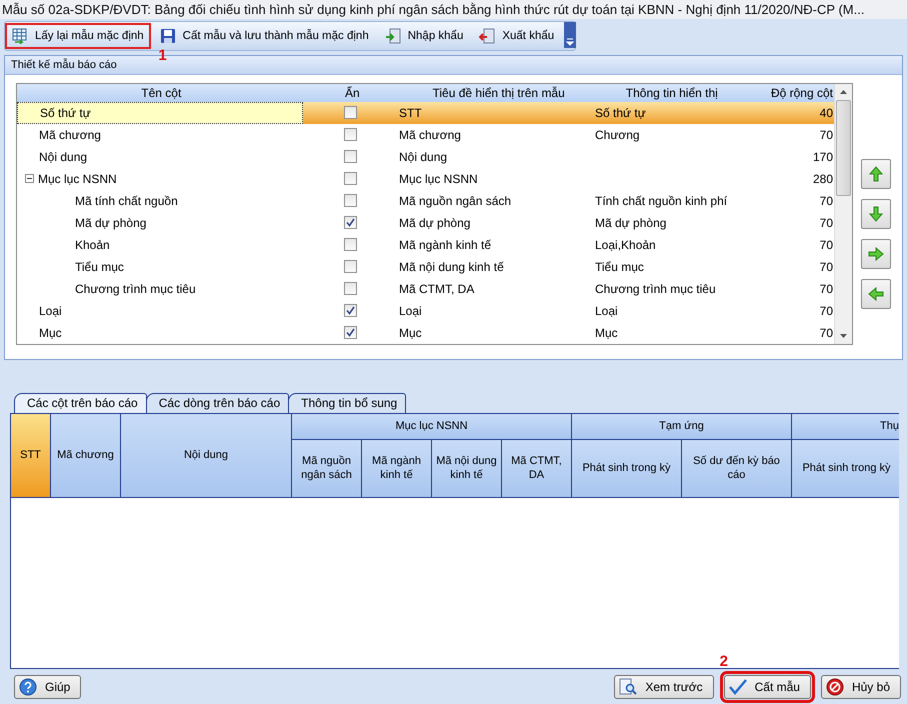 The width and height of the screenshot is (907, 704). I want to click on table-cell-text: 170, so click(823, 157).